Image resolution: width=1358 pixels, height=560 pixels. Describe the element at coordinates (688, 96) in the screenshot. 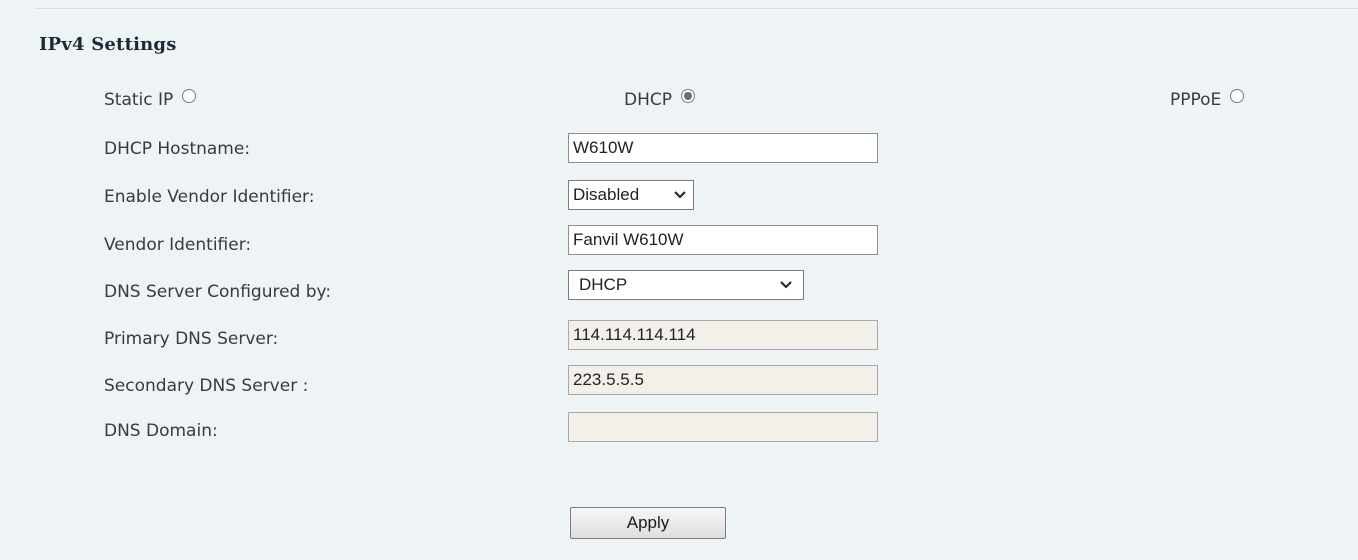

I see `dhcp-radio-icon` at that location.